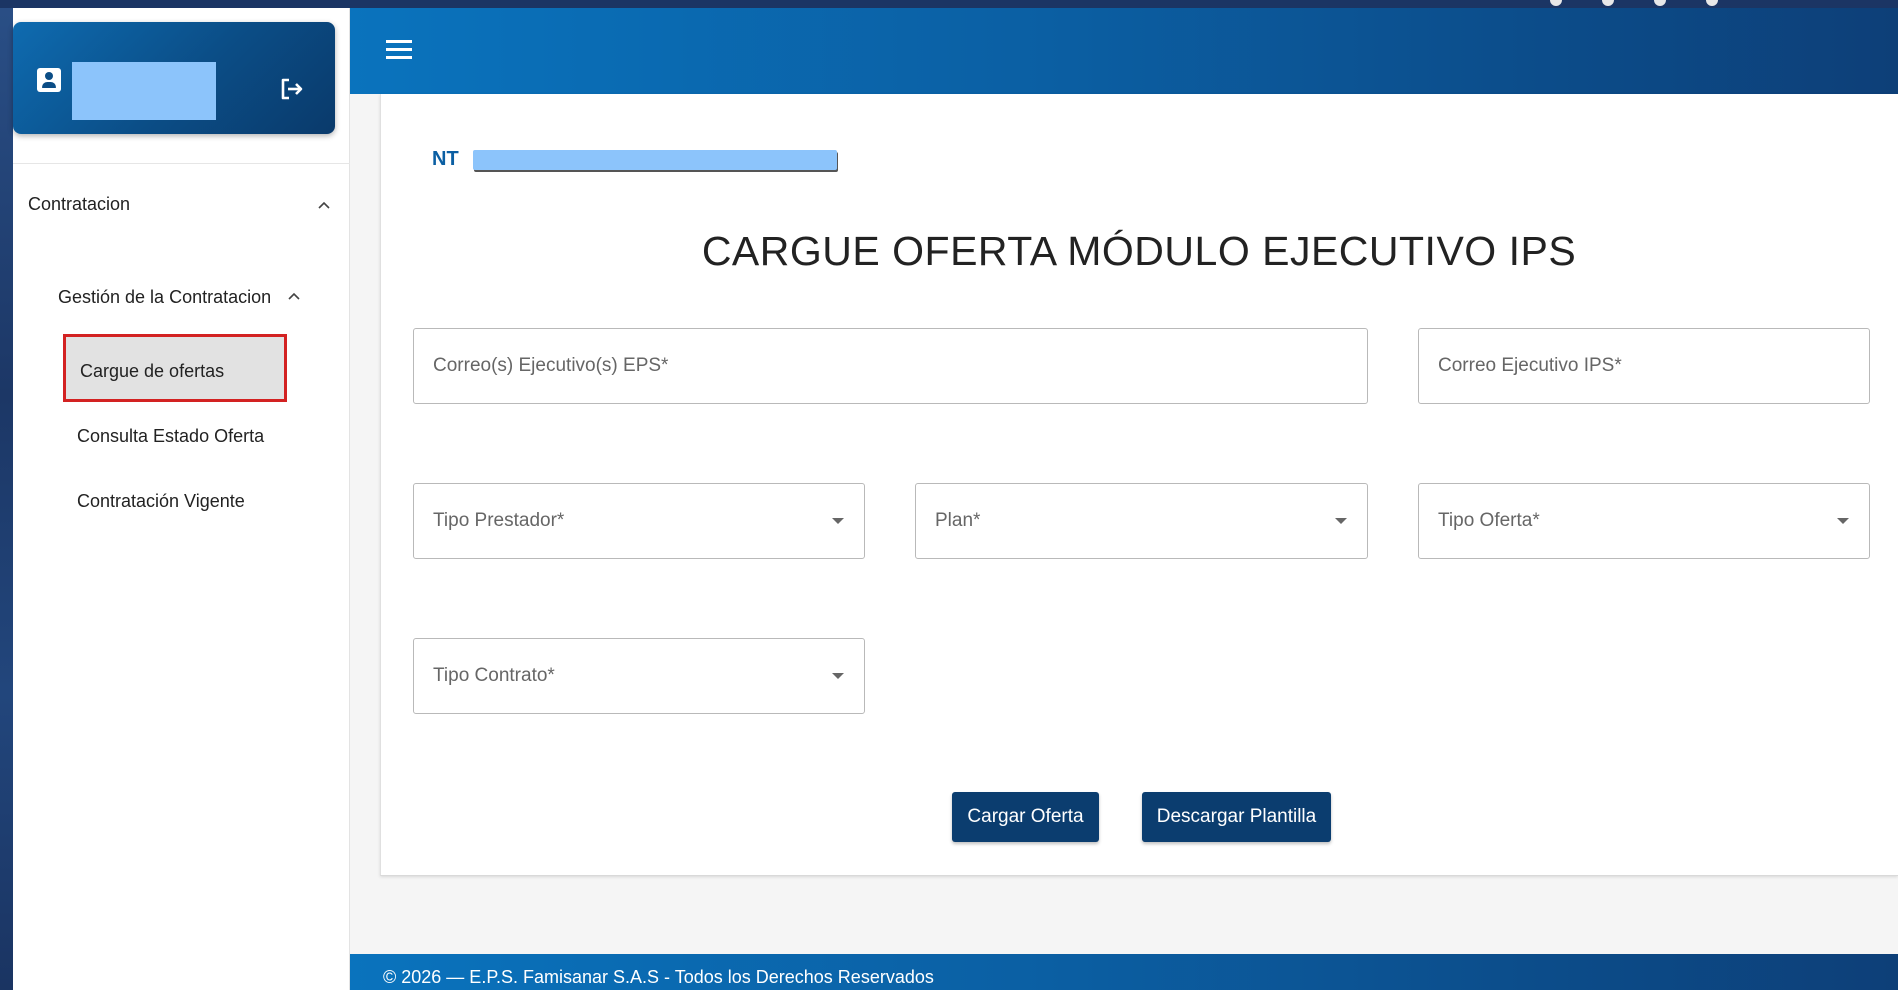 The image size is (1898, 990). Describe the element at coordinates (639, 521) in the screenshot. I see `tipo-prestador-select: Tipo Prestador*` at that location.